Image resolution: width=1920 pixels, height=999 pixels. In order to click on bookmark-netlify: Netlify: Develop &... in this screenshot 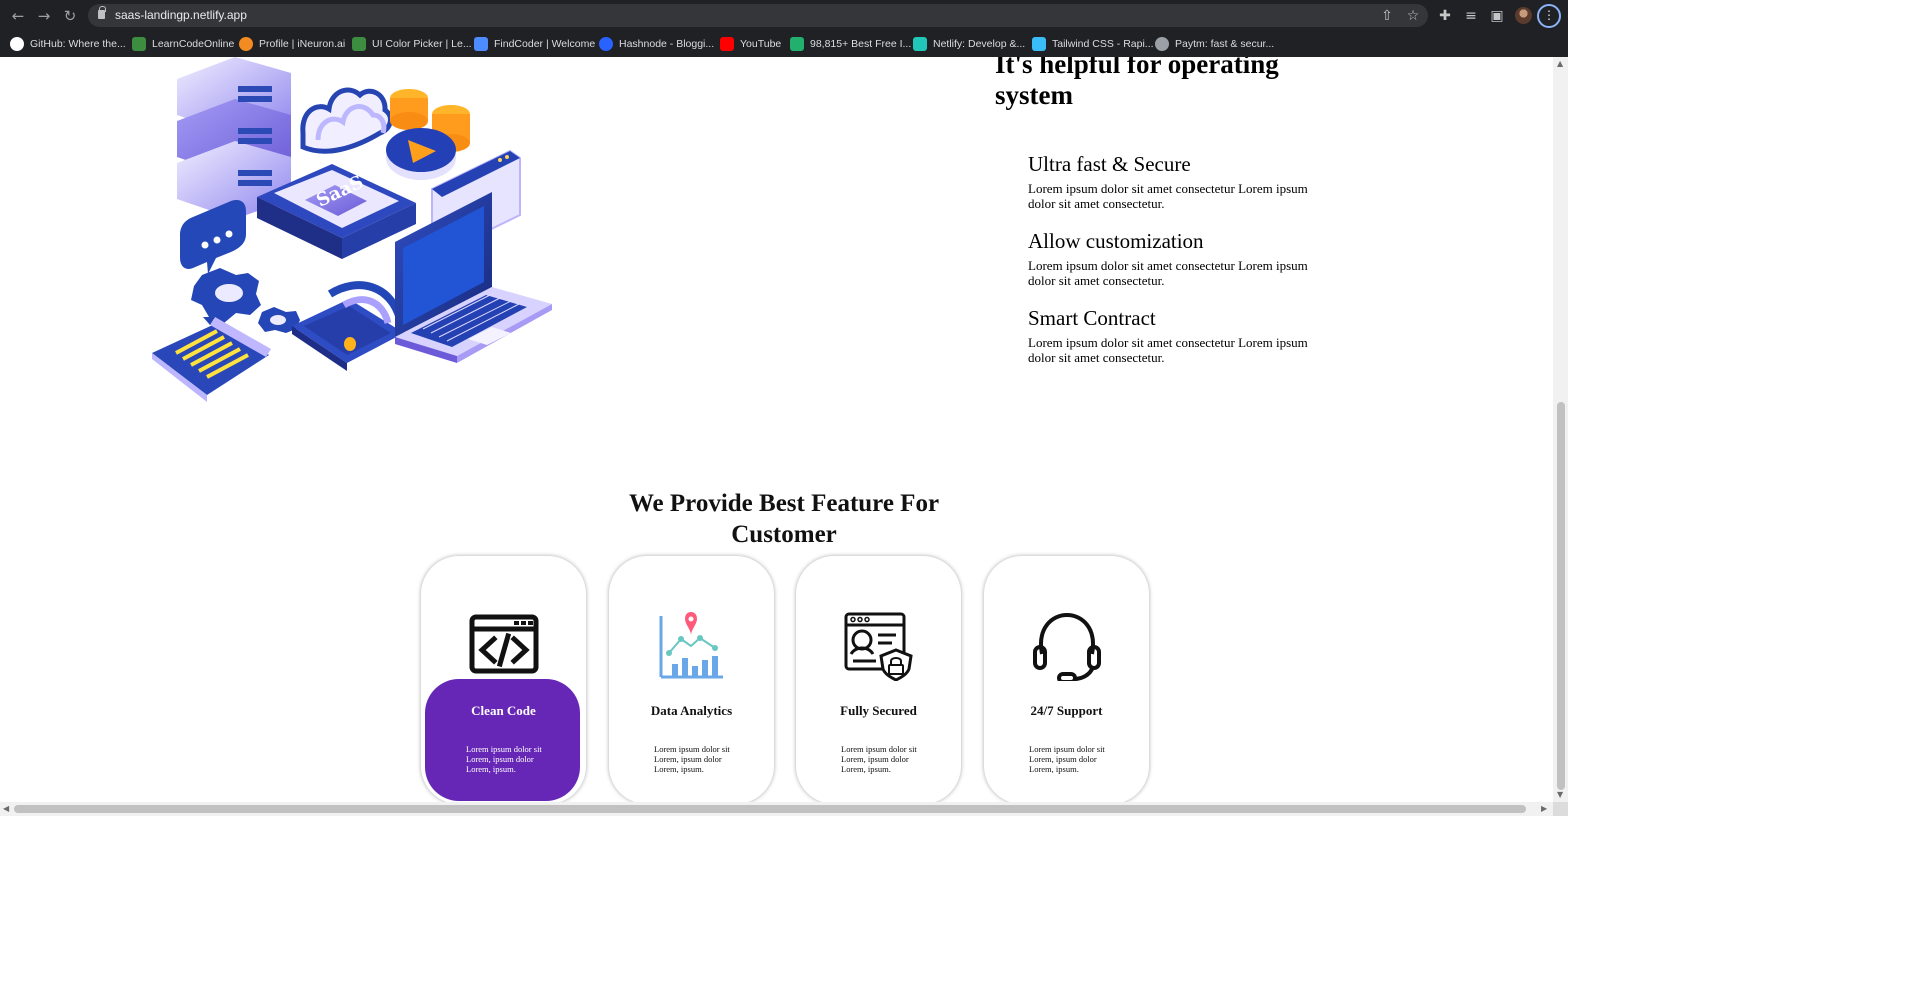, I will do `click(969, 44)`.